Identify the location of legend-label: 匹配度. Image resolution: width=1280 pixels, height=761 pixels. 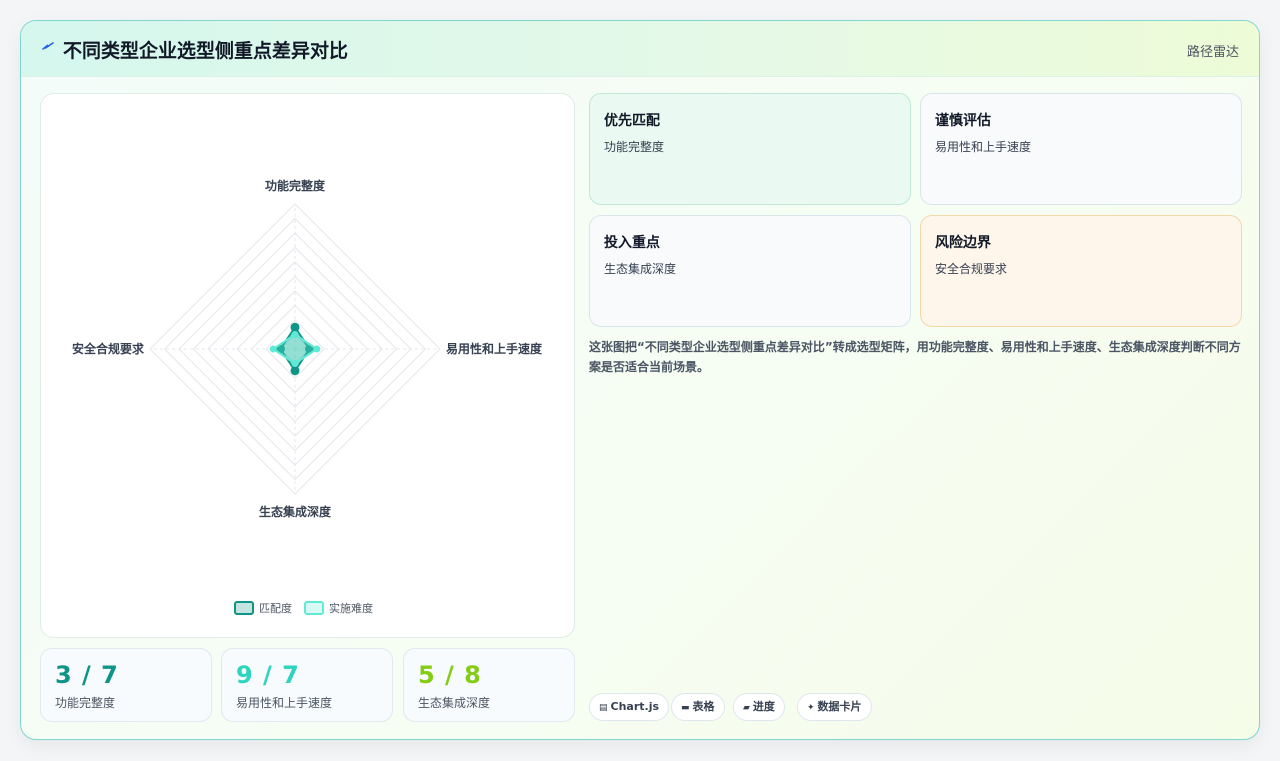
(275, 608).